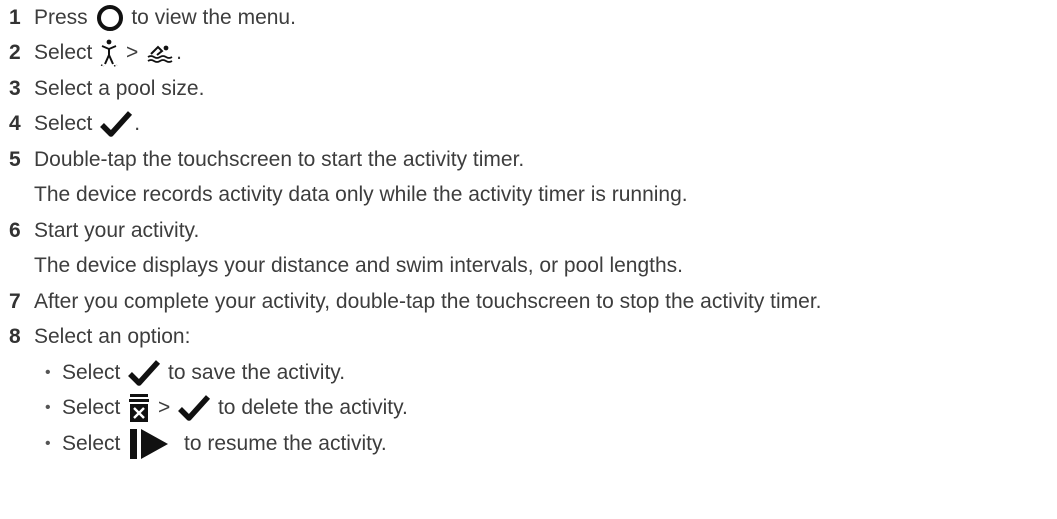  Describe the element at coordinates (528, 89) in the screenshot. I see `step-item: 3 Select a pool size.` at that location.